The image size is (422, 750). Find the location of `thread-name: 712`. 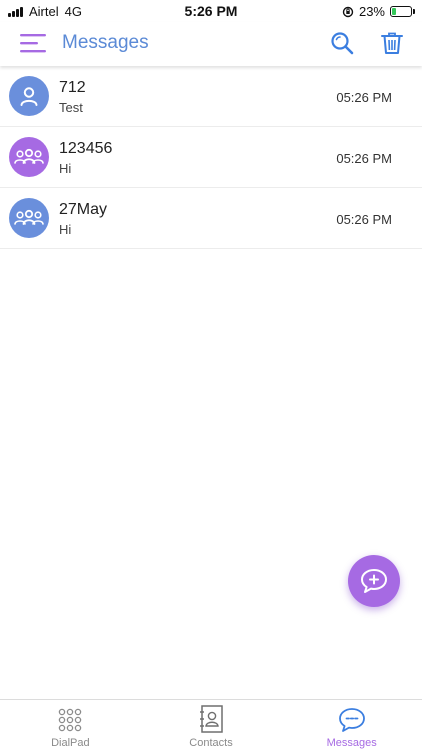

thread-name: 712 is located at coordinates (72, 87).